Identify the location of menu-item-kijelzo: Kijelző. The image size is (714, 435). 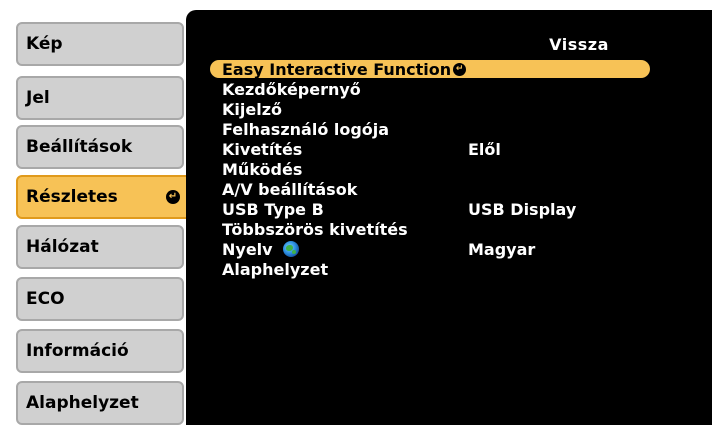
(430, 109).